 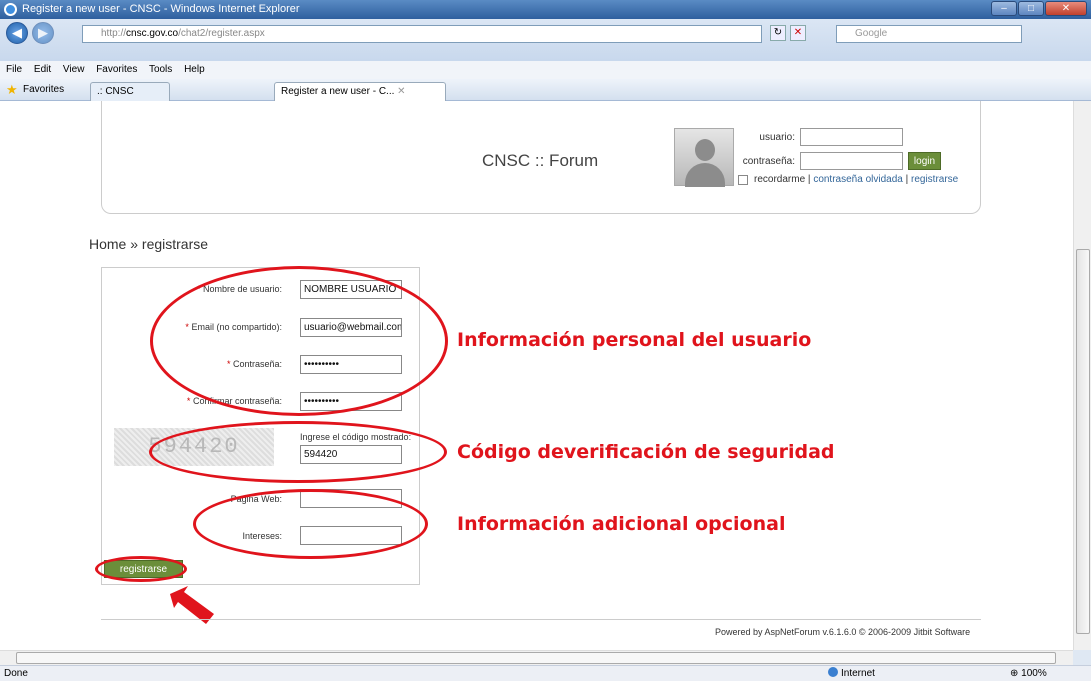 What do you see at coordinates (778, 33) in the screenshot?
I see `refresh-icon: ↻` at bounding box center [778, 33].